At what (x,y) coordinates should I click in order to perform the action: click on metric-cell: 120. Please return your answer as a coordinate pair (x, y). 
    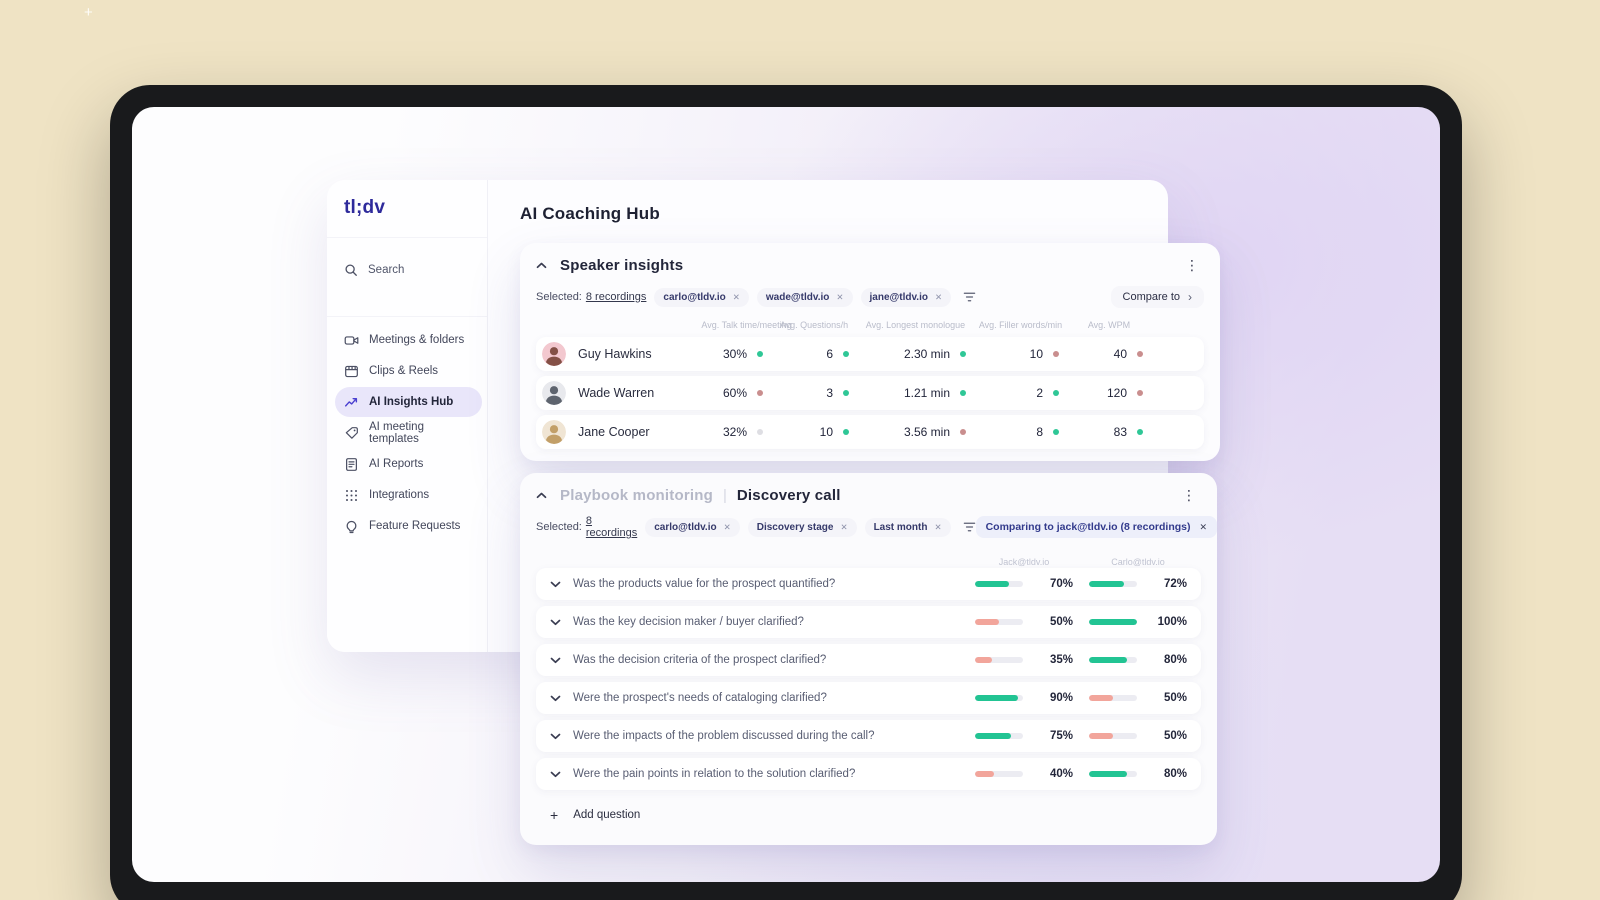
    Looking at the image, I should click on (1109, 393).